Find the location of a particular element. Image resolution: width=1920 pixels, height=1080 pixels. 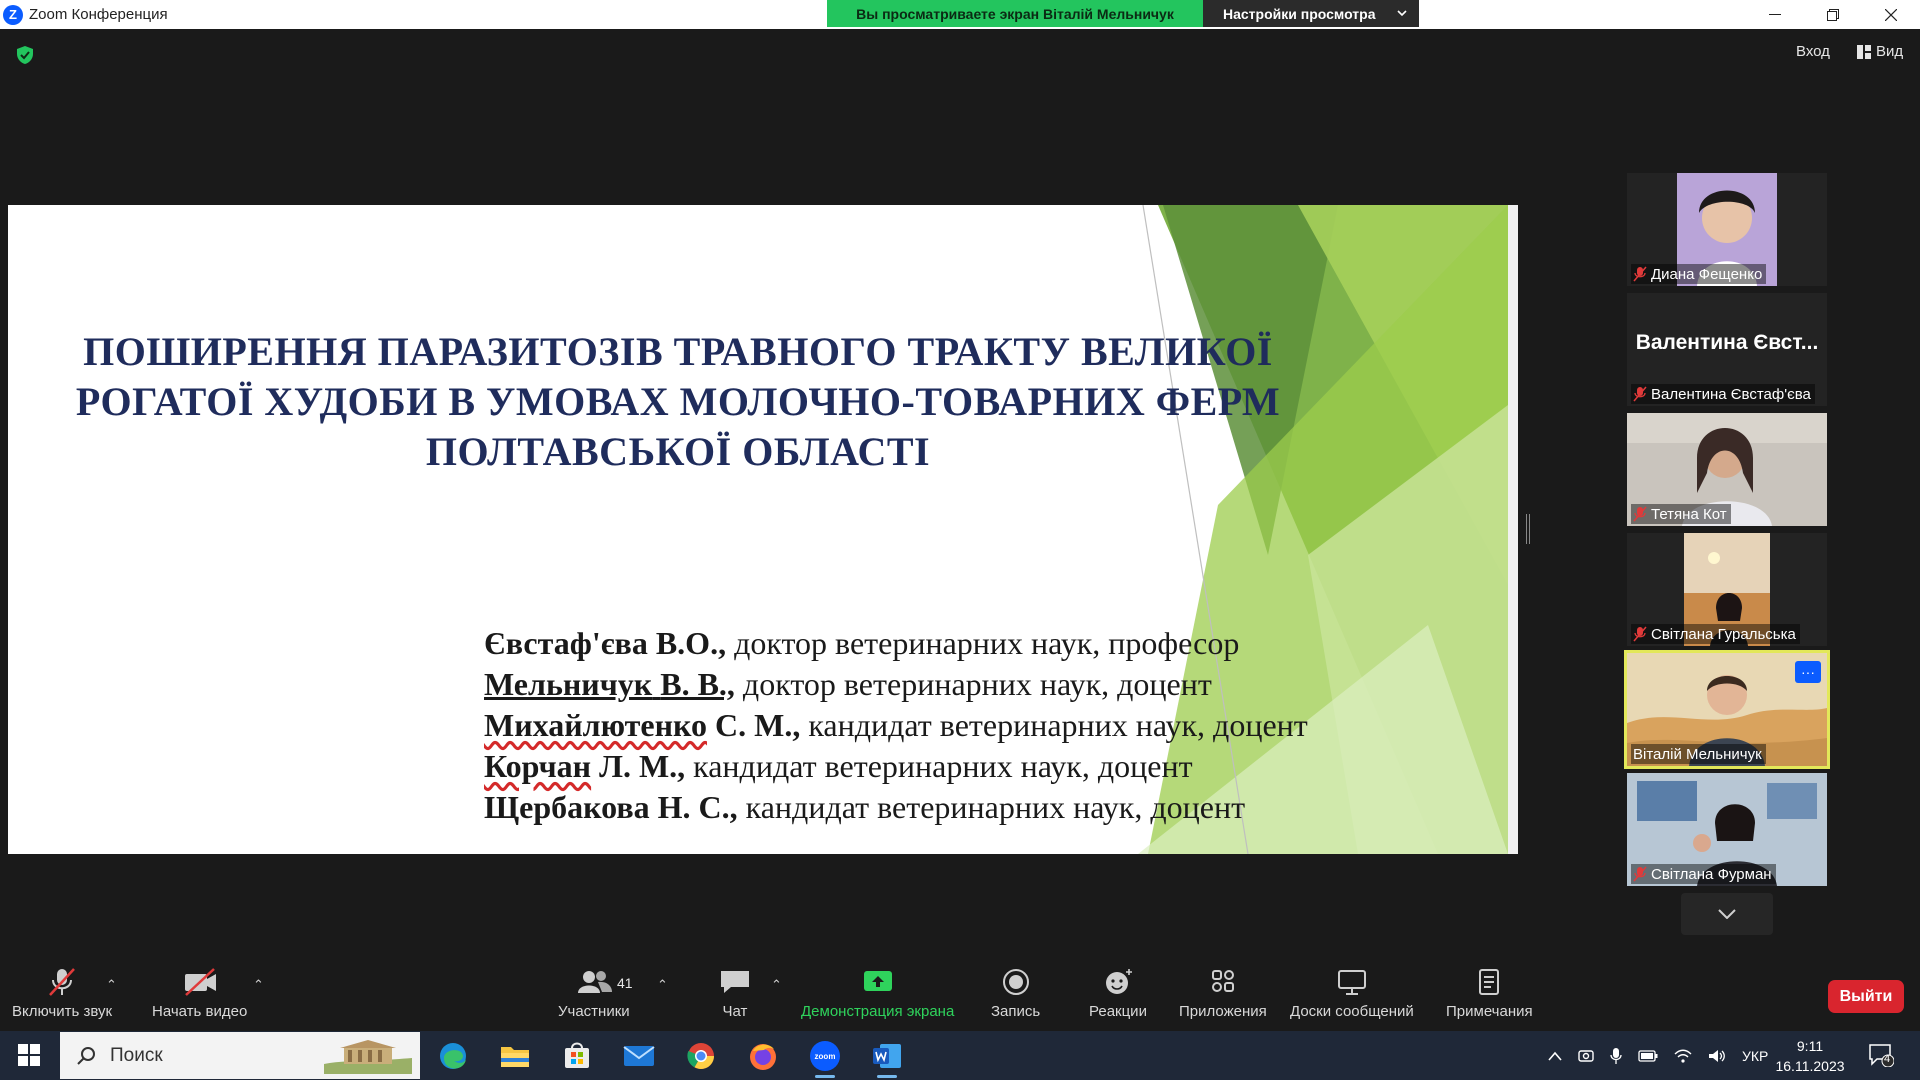

close-button is located at coordinates (1891, 14).